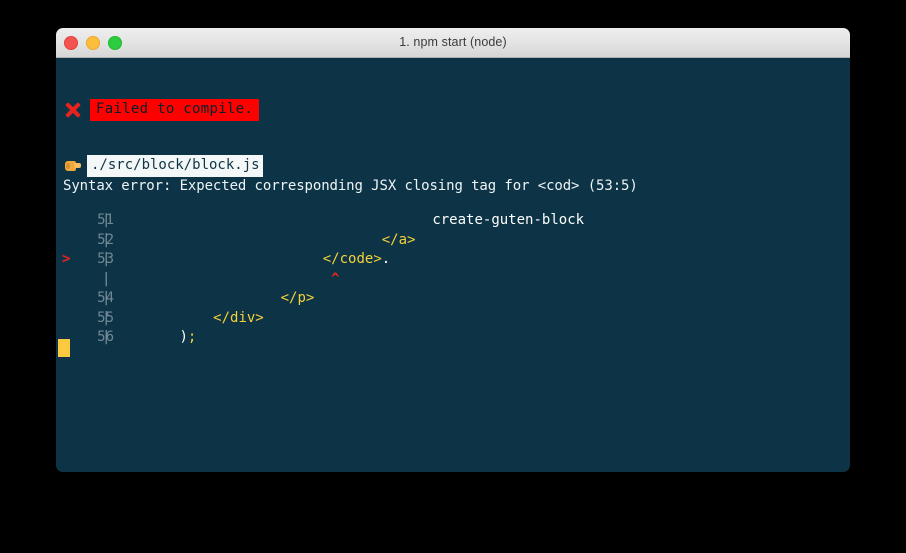 The height and width of the screenshot is (553, 906). Describe the element at coordinates (64, 348) in the screenshot. I see `terminal-cursor` at that location.